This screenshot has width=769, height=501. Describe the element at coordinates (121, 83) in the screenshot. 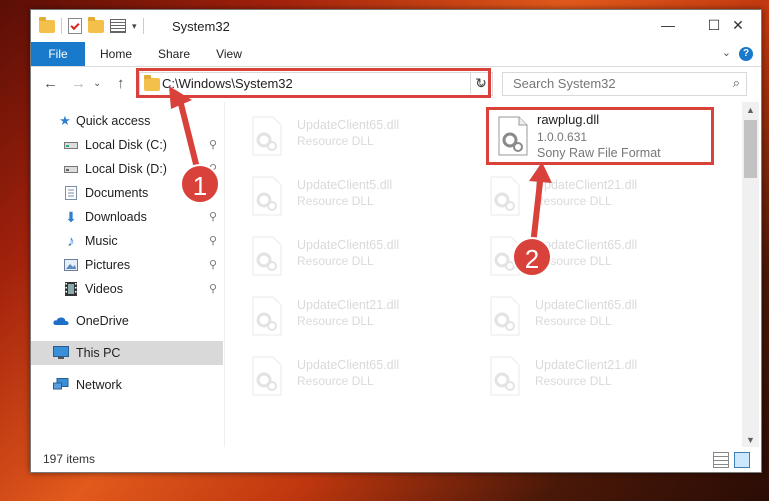

I see `up-button: ↑` at that location.